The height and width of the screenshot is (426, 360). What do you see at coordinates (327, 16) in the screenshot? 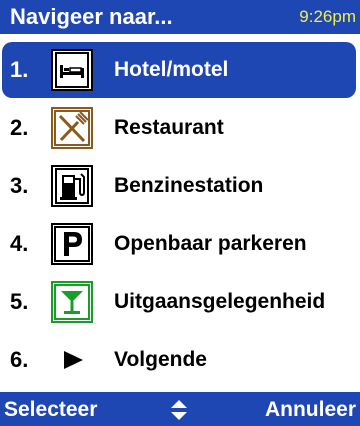
I see `clock: 9:26pm` at bounding box center [327, 16].